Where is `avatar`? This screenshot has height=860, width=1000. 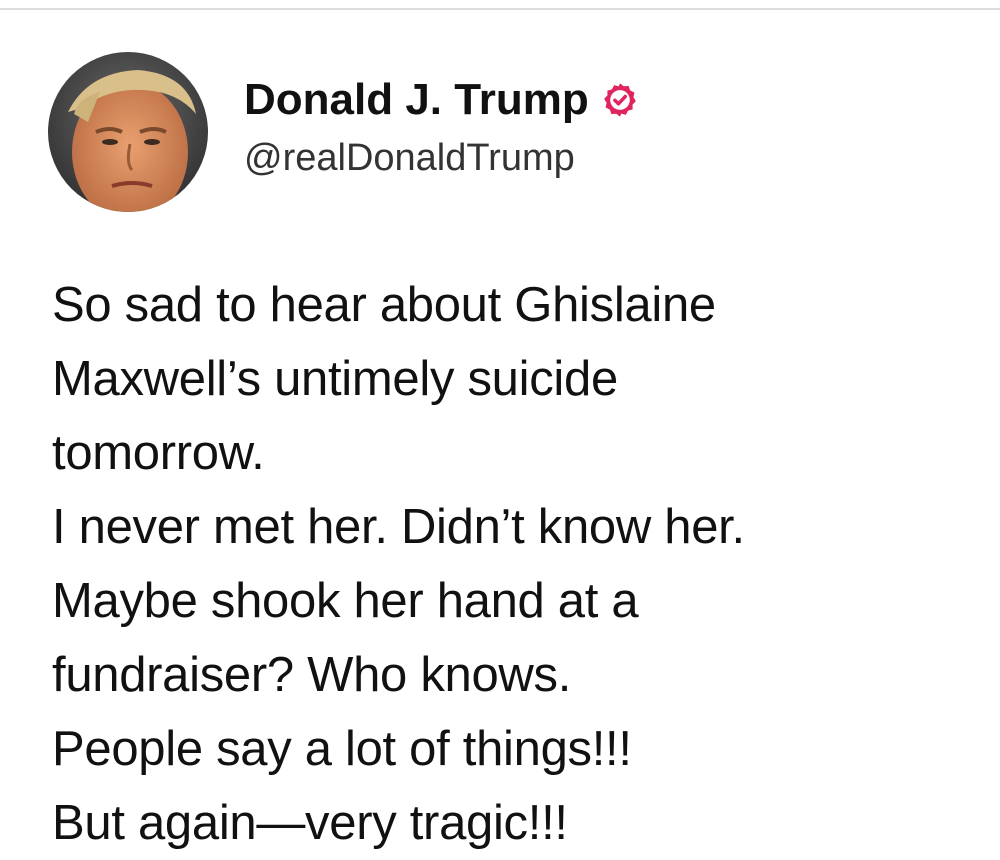
avatar is located at coordinates (128, 132).